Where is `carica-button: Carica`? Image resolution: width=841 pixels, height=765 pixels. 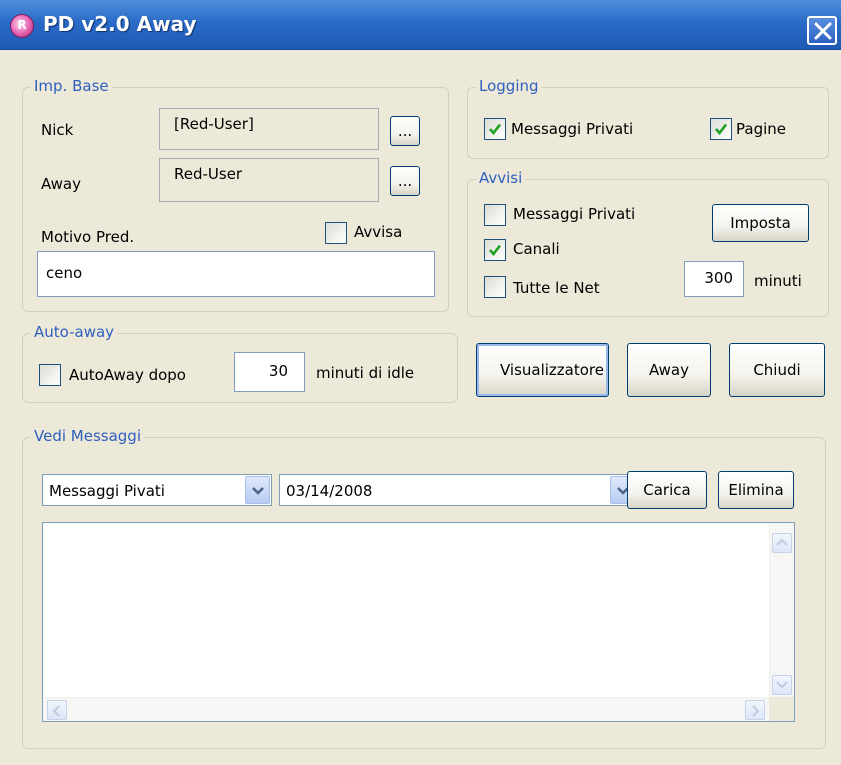 carica-button: Carica is located at coordinates (667, 490).